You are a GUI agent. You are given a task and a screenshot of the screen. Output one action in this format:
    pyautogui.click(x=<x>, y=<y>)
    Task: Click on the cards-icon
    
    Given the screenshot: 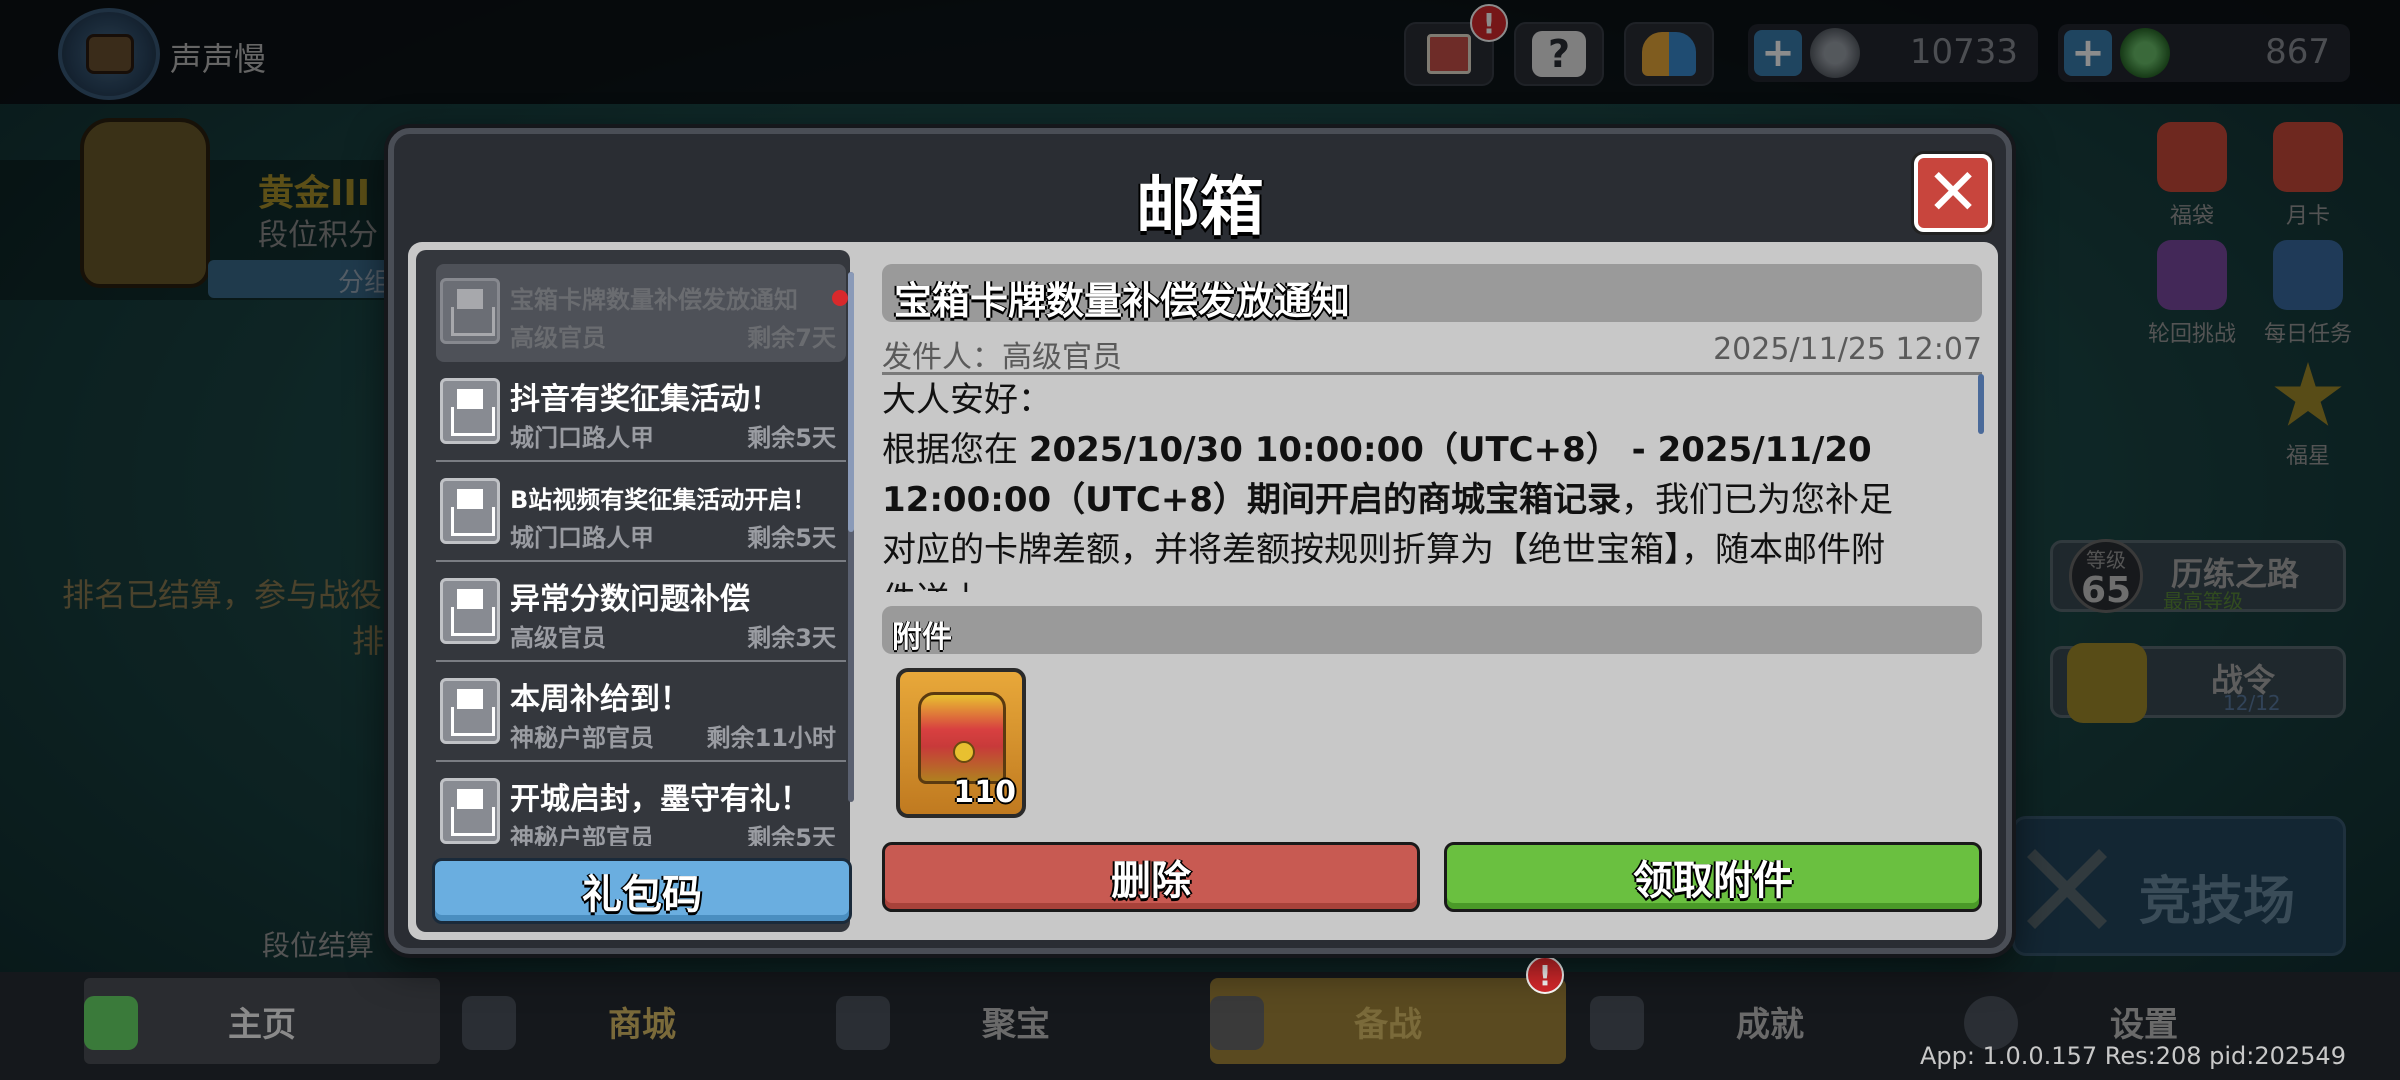 What is the action you would take?
    pyautogui.click(x=1237, y=1023)
    